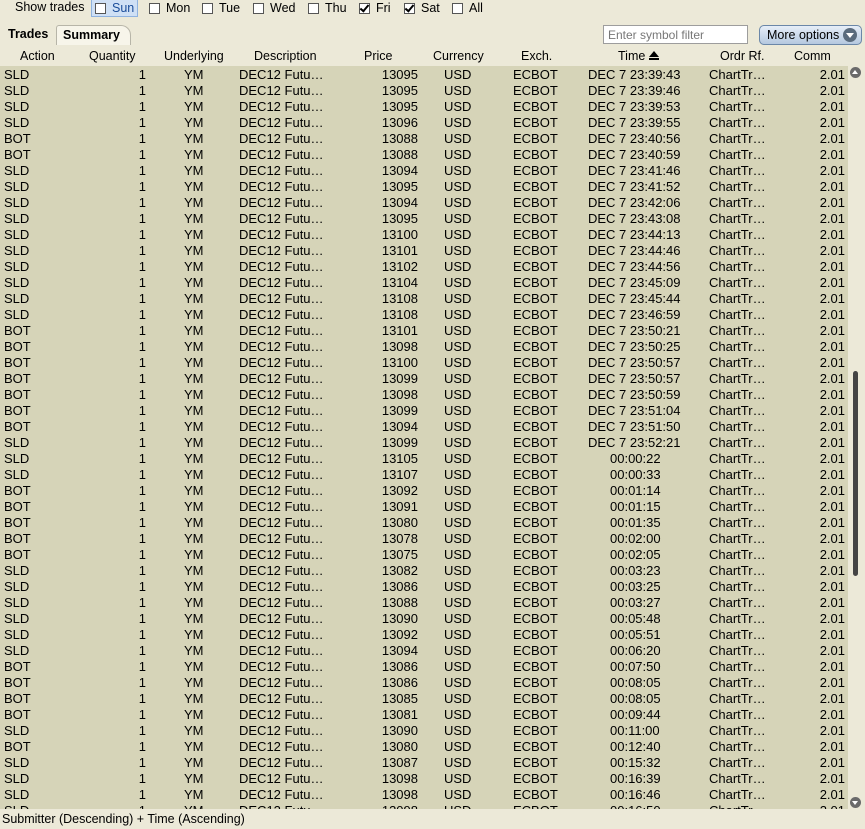 Image resolution: width=865 pixels, height=829 pixels. Describe the element at coordinates (634, 74) in the screenshot. I see `time-cell: DEC 7 23:39:43` at that location.